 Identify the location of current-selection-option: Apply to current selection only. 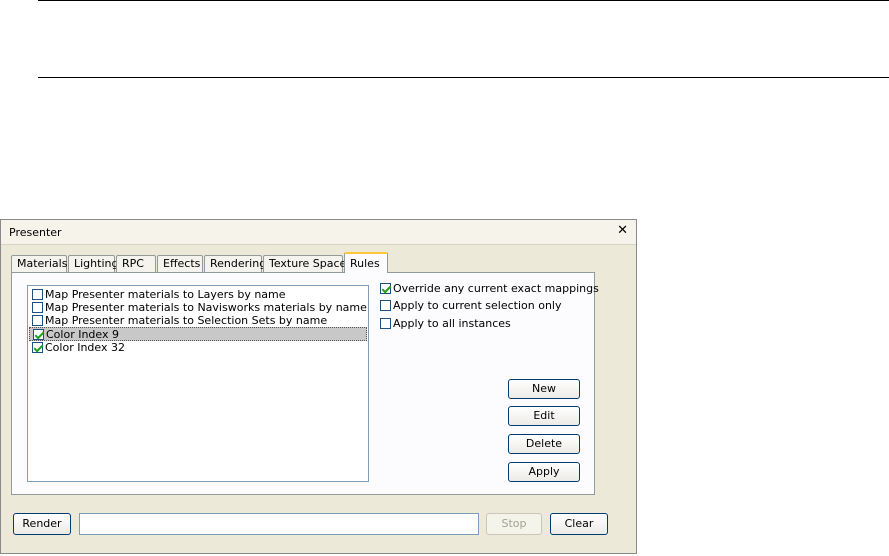
(470, 307).